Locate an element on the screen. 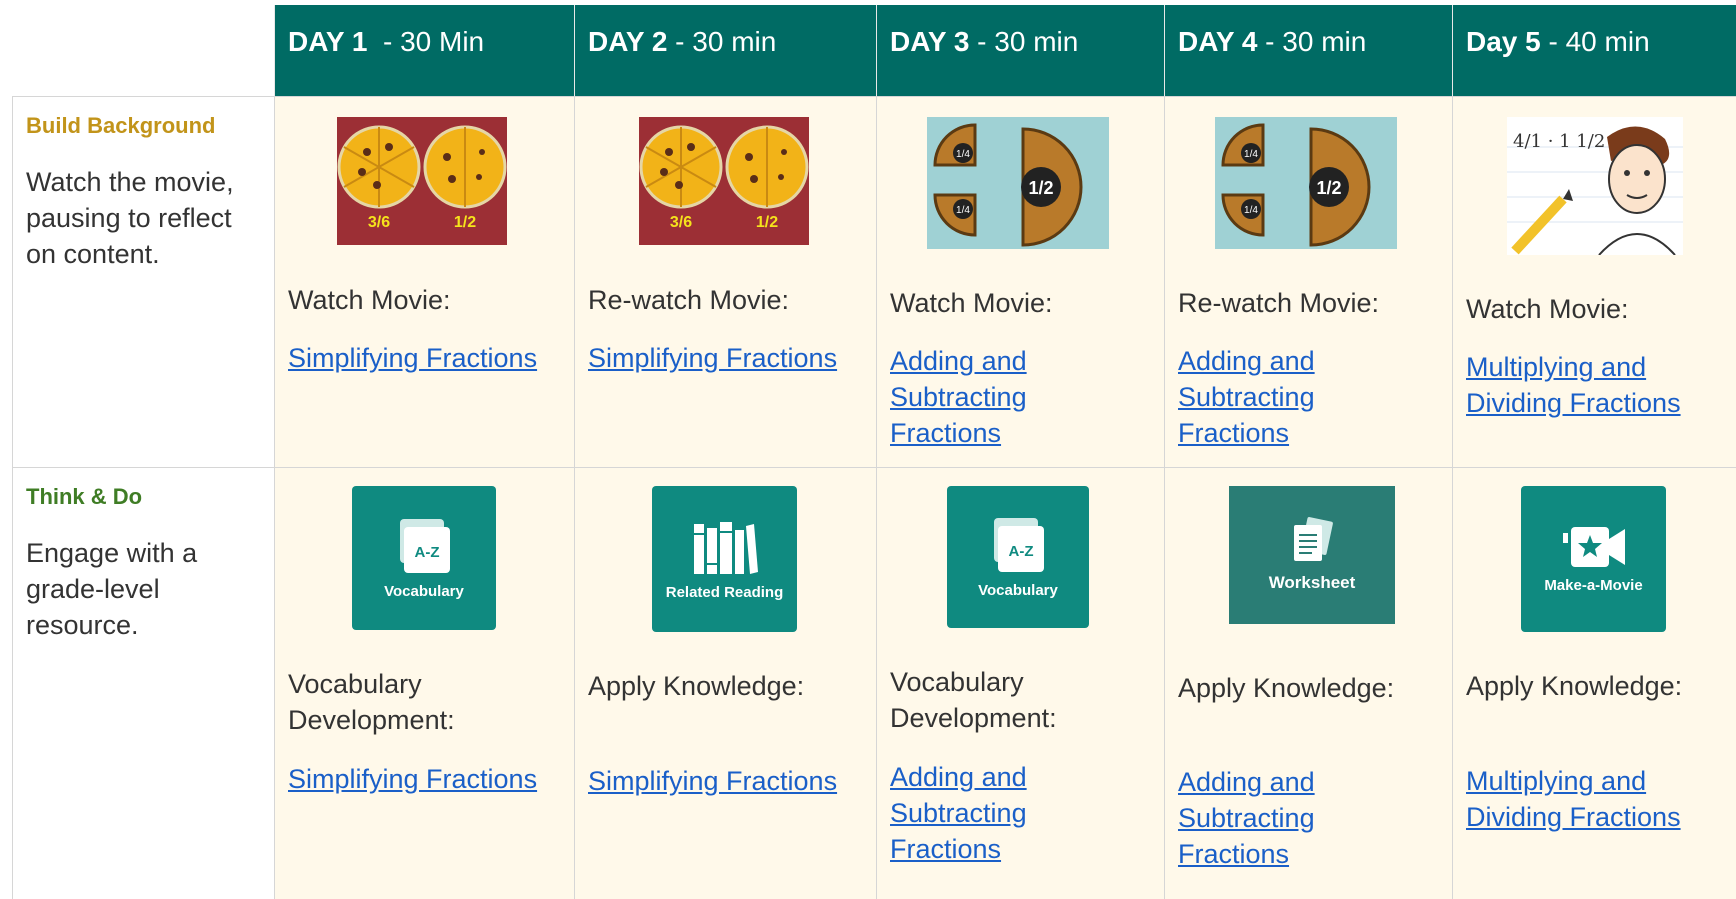  header-day-2: DAY 2 - 30 min is located at coordinates (725, 50).